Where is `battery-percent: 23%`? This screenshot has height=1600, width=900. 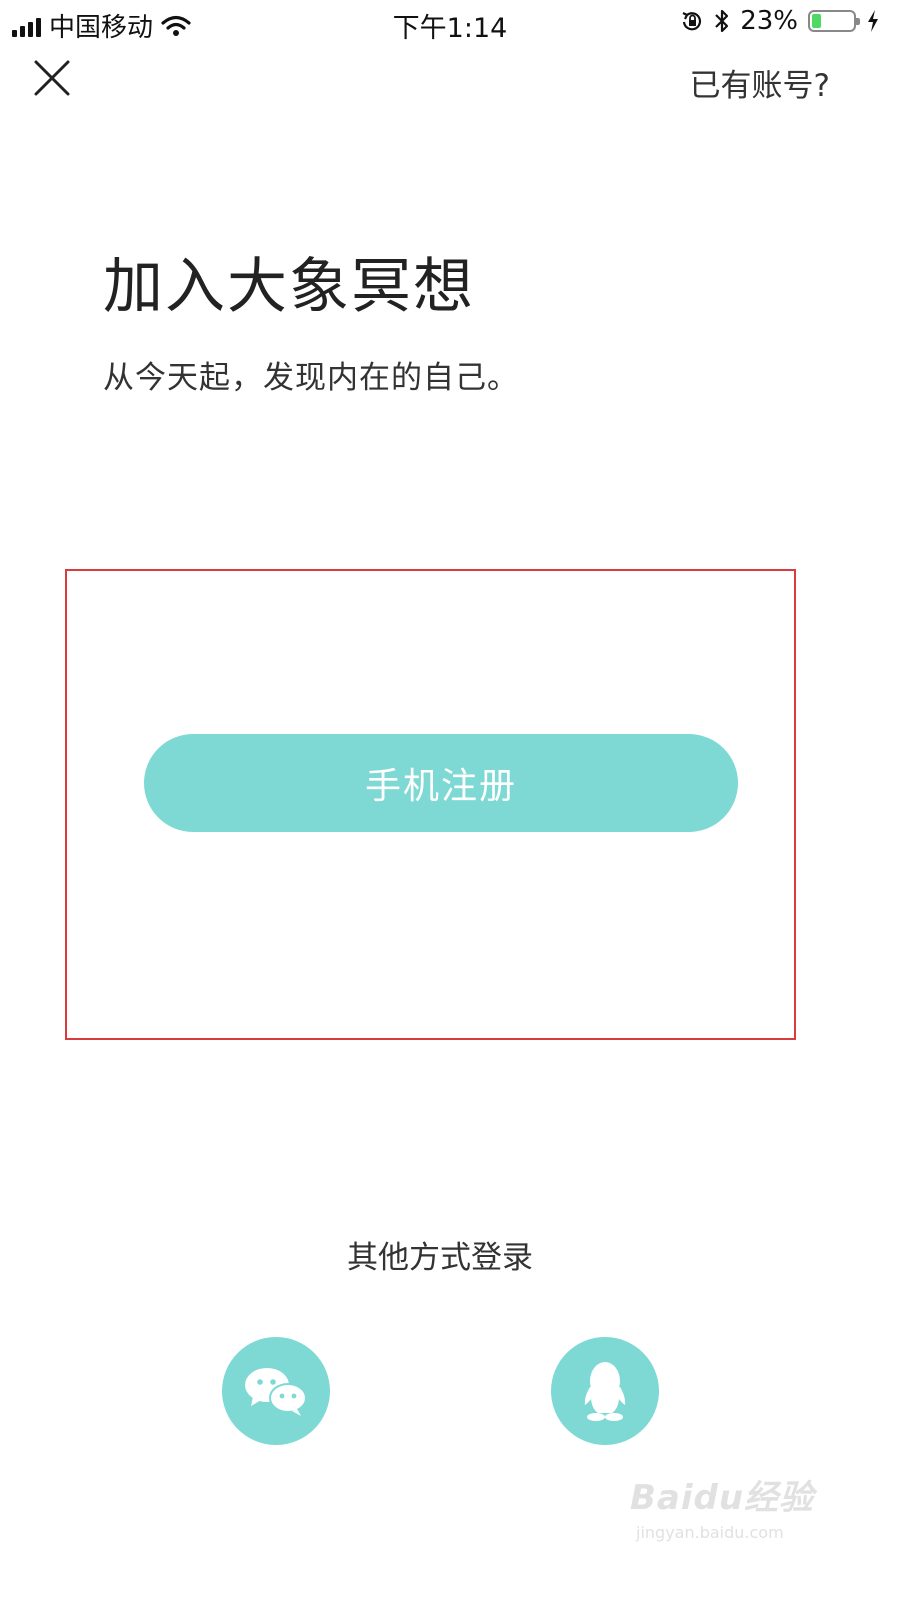
battery-percent: 23% is located at coordinates (769, 21).